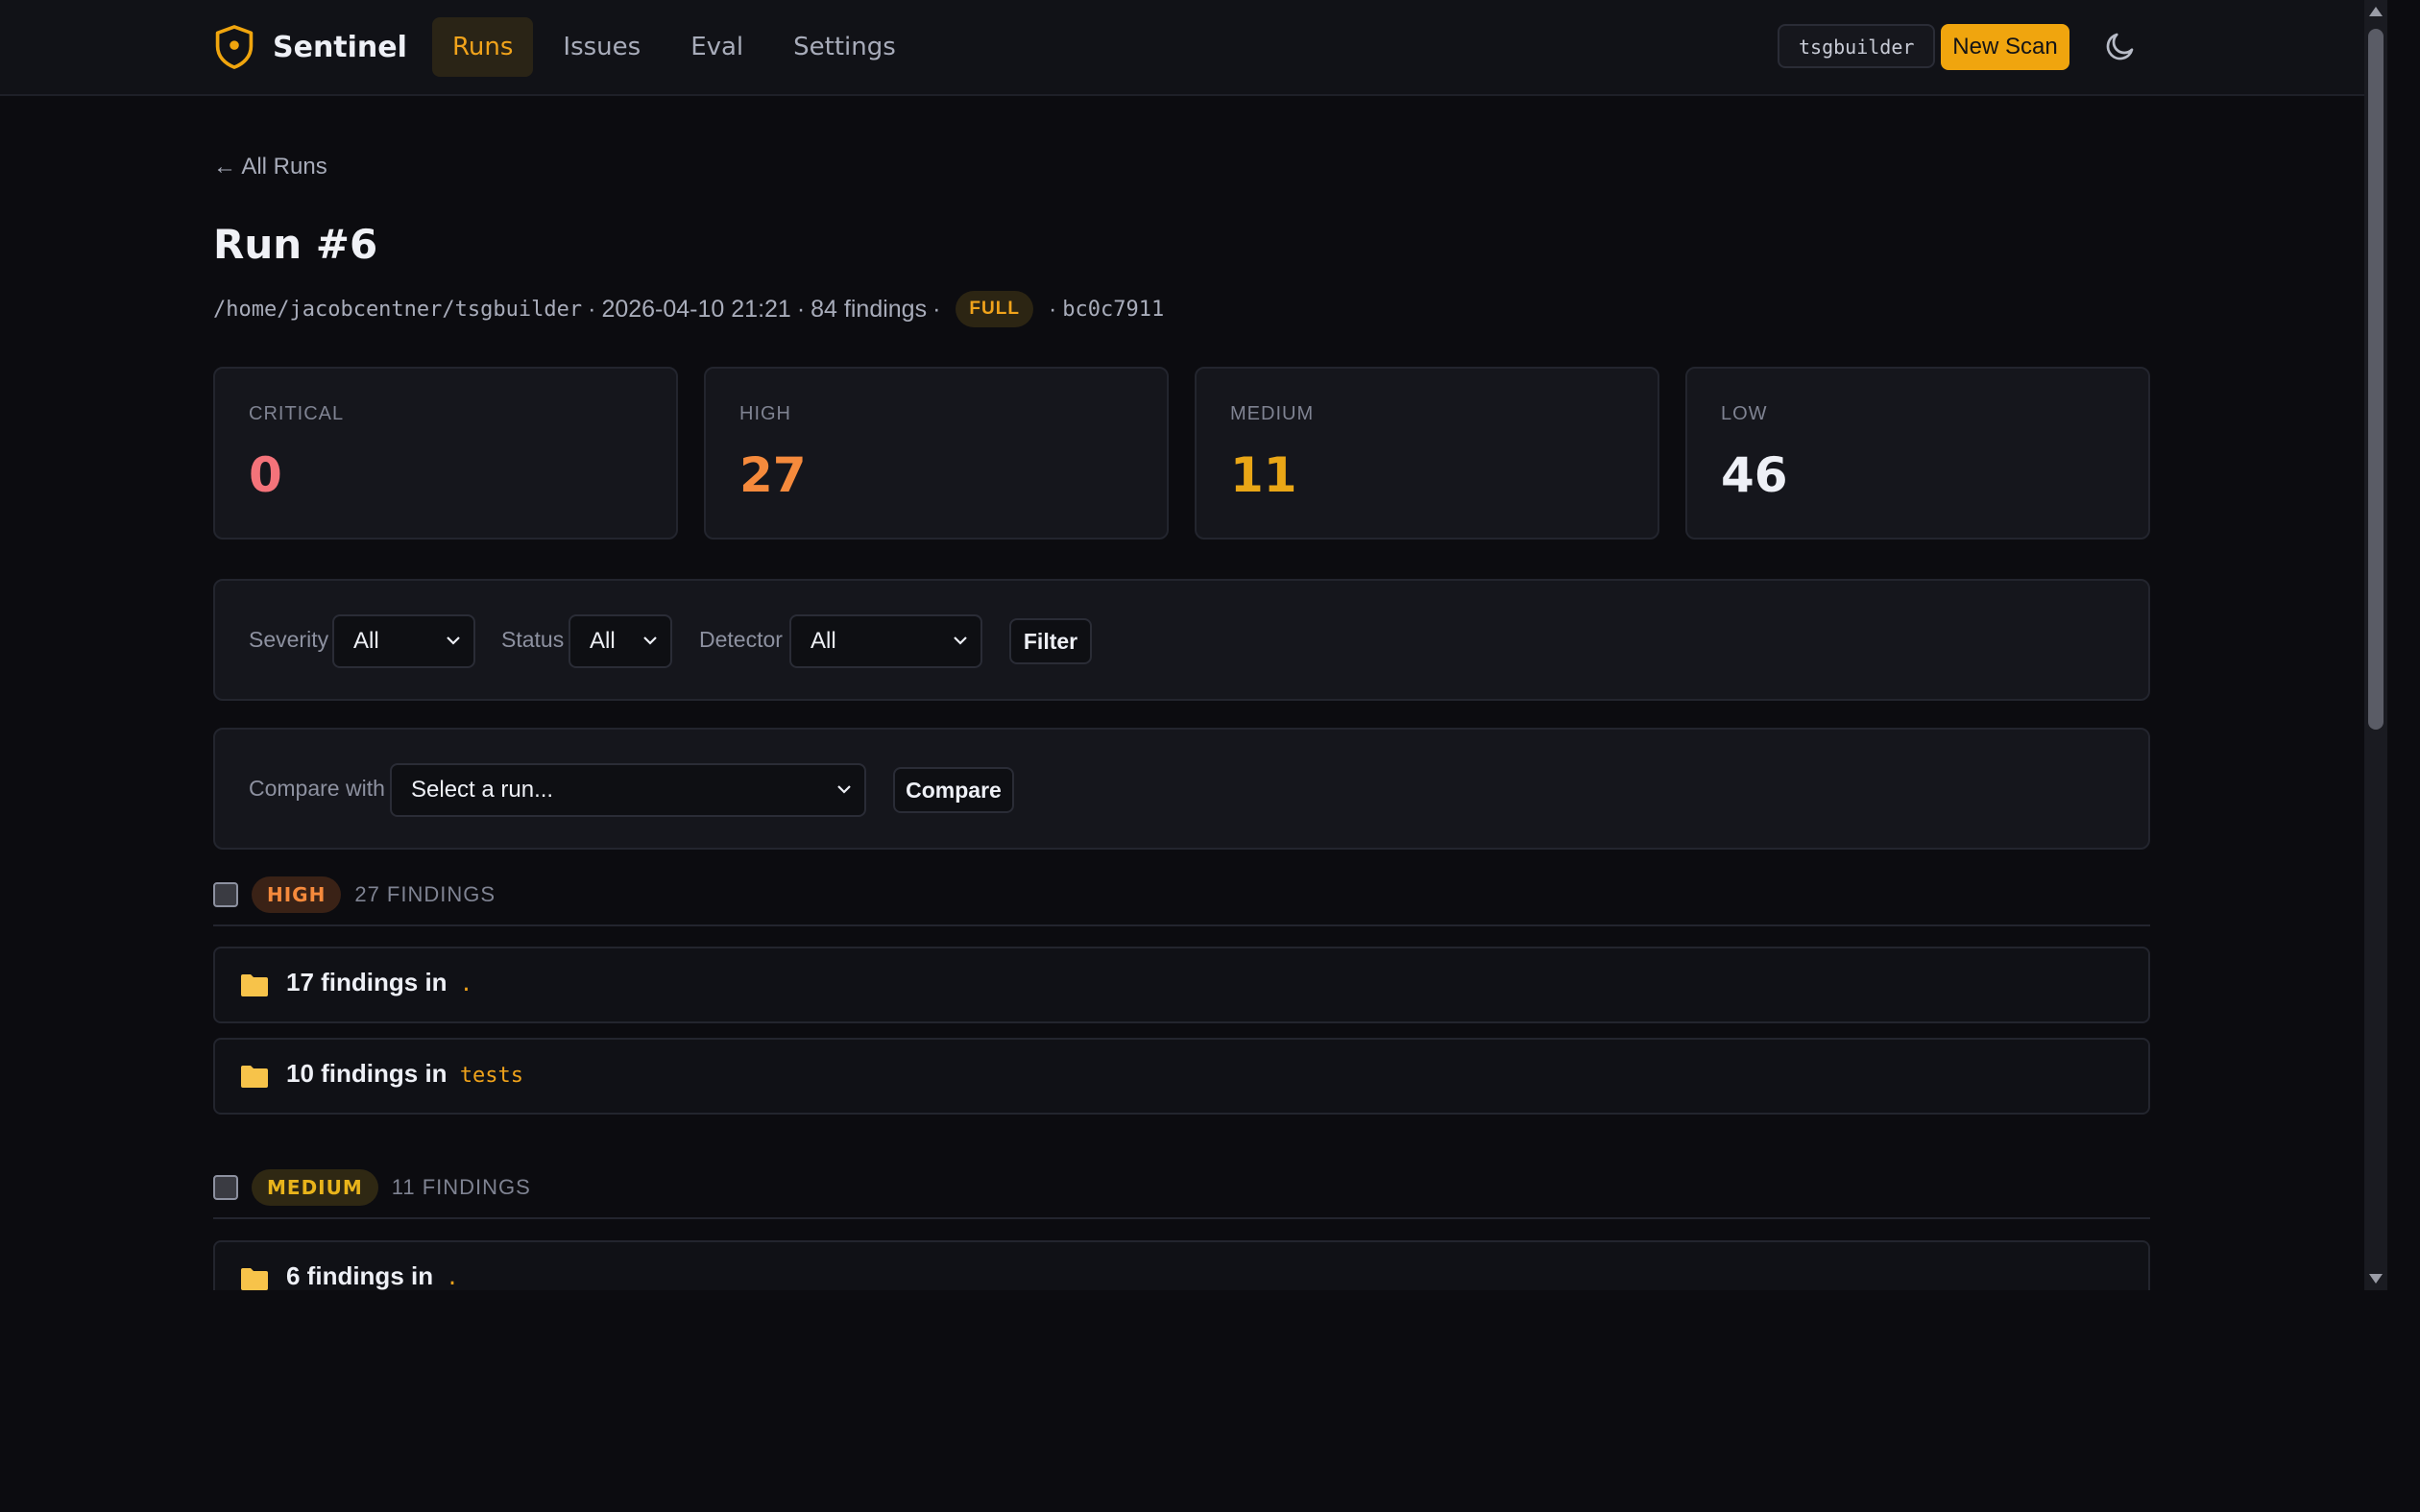 Image resolution: width=2420 pixels, height=1512 pixels. Describe the element at coordinates (2376, 11) in the screenshot. I see `scroll-up-arrow-icon` at that location.